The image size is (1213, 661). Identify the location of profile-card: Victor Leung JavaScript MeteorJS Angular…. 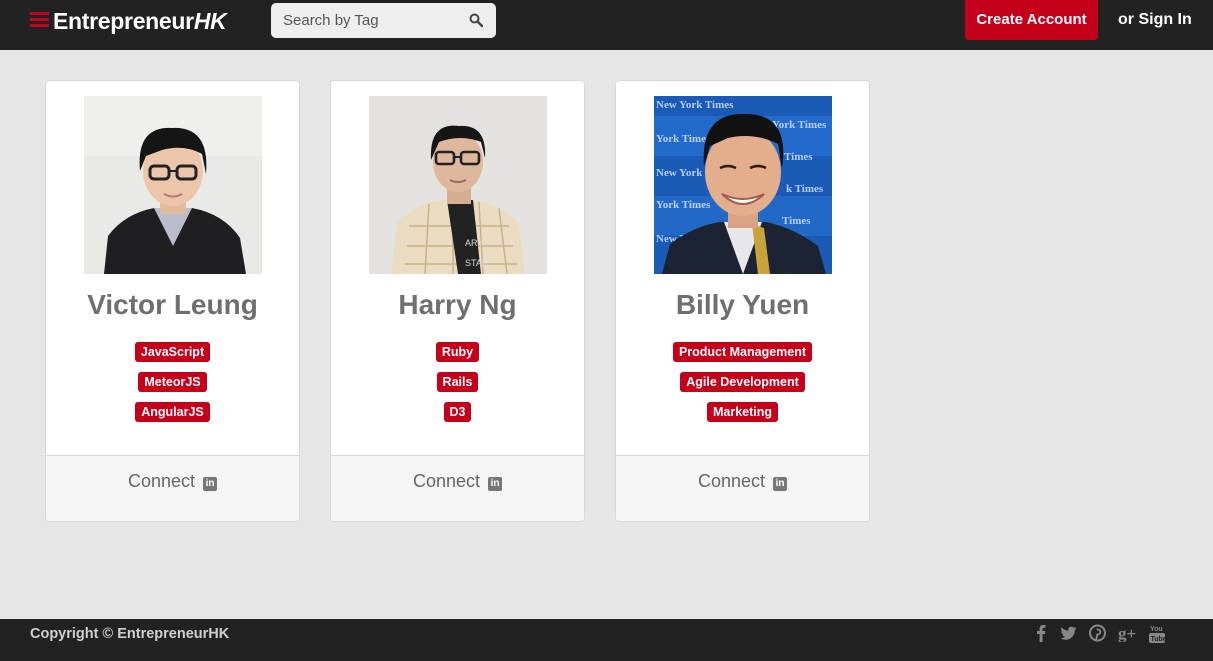
(172, 301).